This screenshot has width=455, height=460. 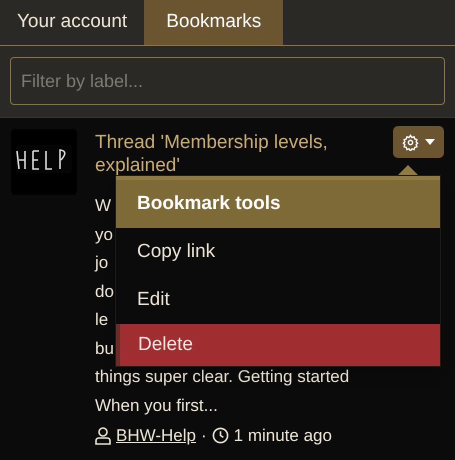 What do you see at coordinates (104, 349) in the screenshot?
I see `snippet-line: bu` at bounding box center [104, 349].